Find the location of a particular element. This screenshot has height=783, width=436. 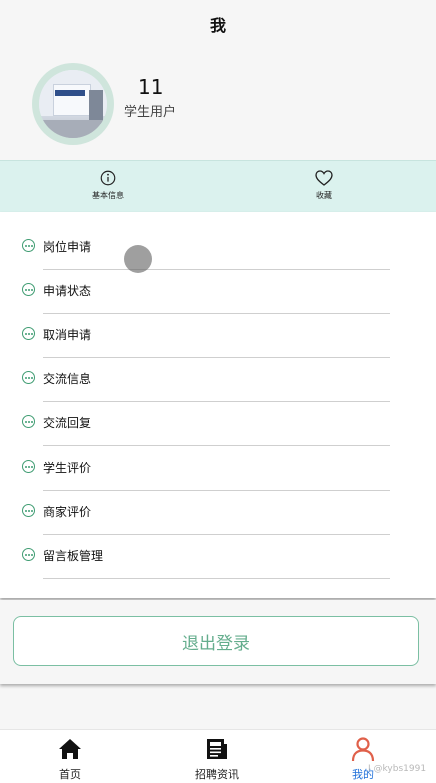

page-title: 我 is located at coordinates (217, 25).